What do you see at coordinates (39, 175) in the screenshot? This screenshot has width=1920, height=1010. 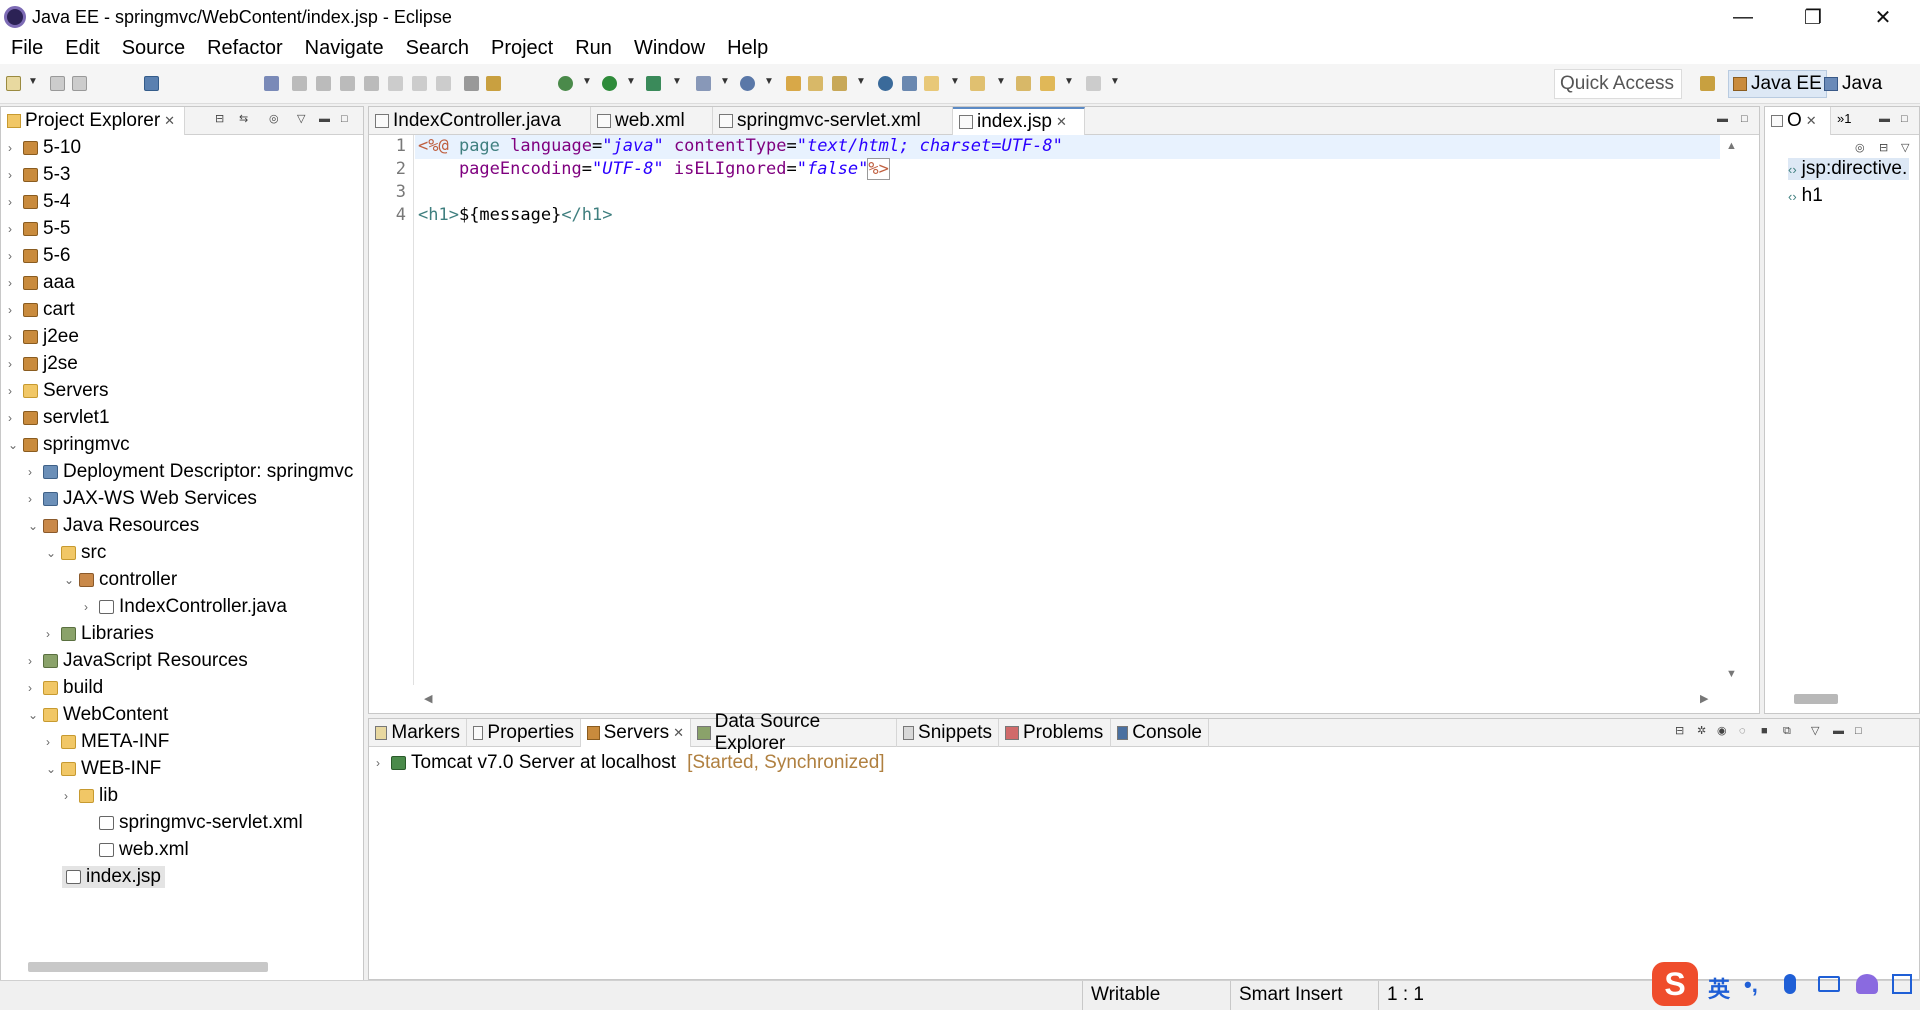 I see `tree-item-5-3: › 5-3` at bounding box center [39, 175].